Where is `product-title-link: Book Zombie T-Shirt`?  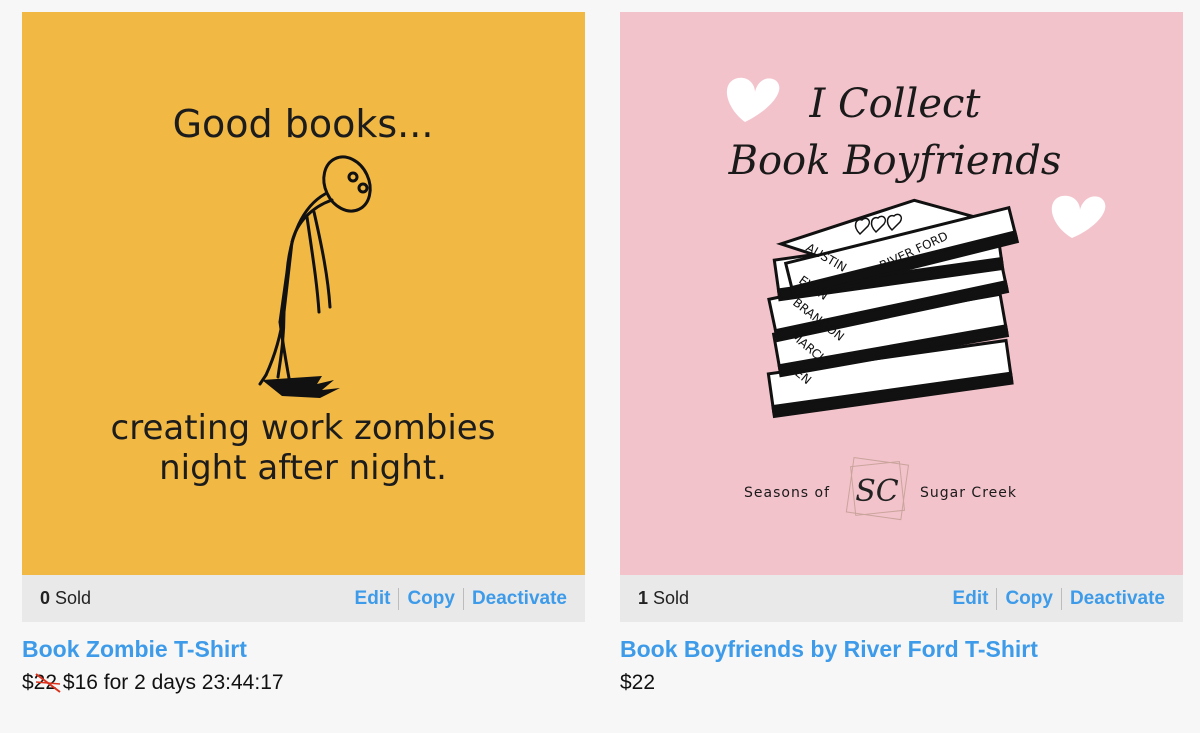 product-title-link: Book Zombie T-Shirt is located at coordinates (303, 650).